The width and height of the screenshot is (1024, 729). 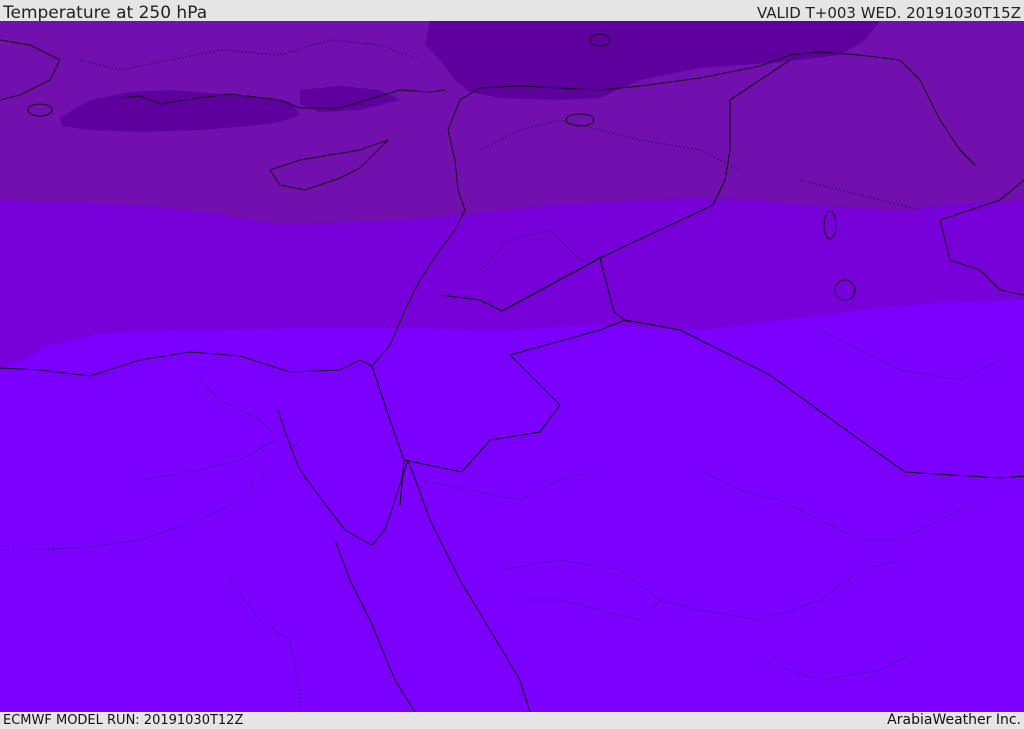 I want to click on credit-text: ArabiaWeather Inc., so click(x=954, y=720).